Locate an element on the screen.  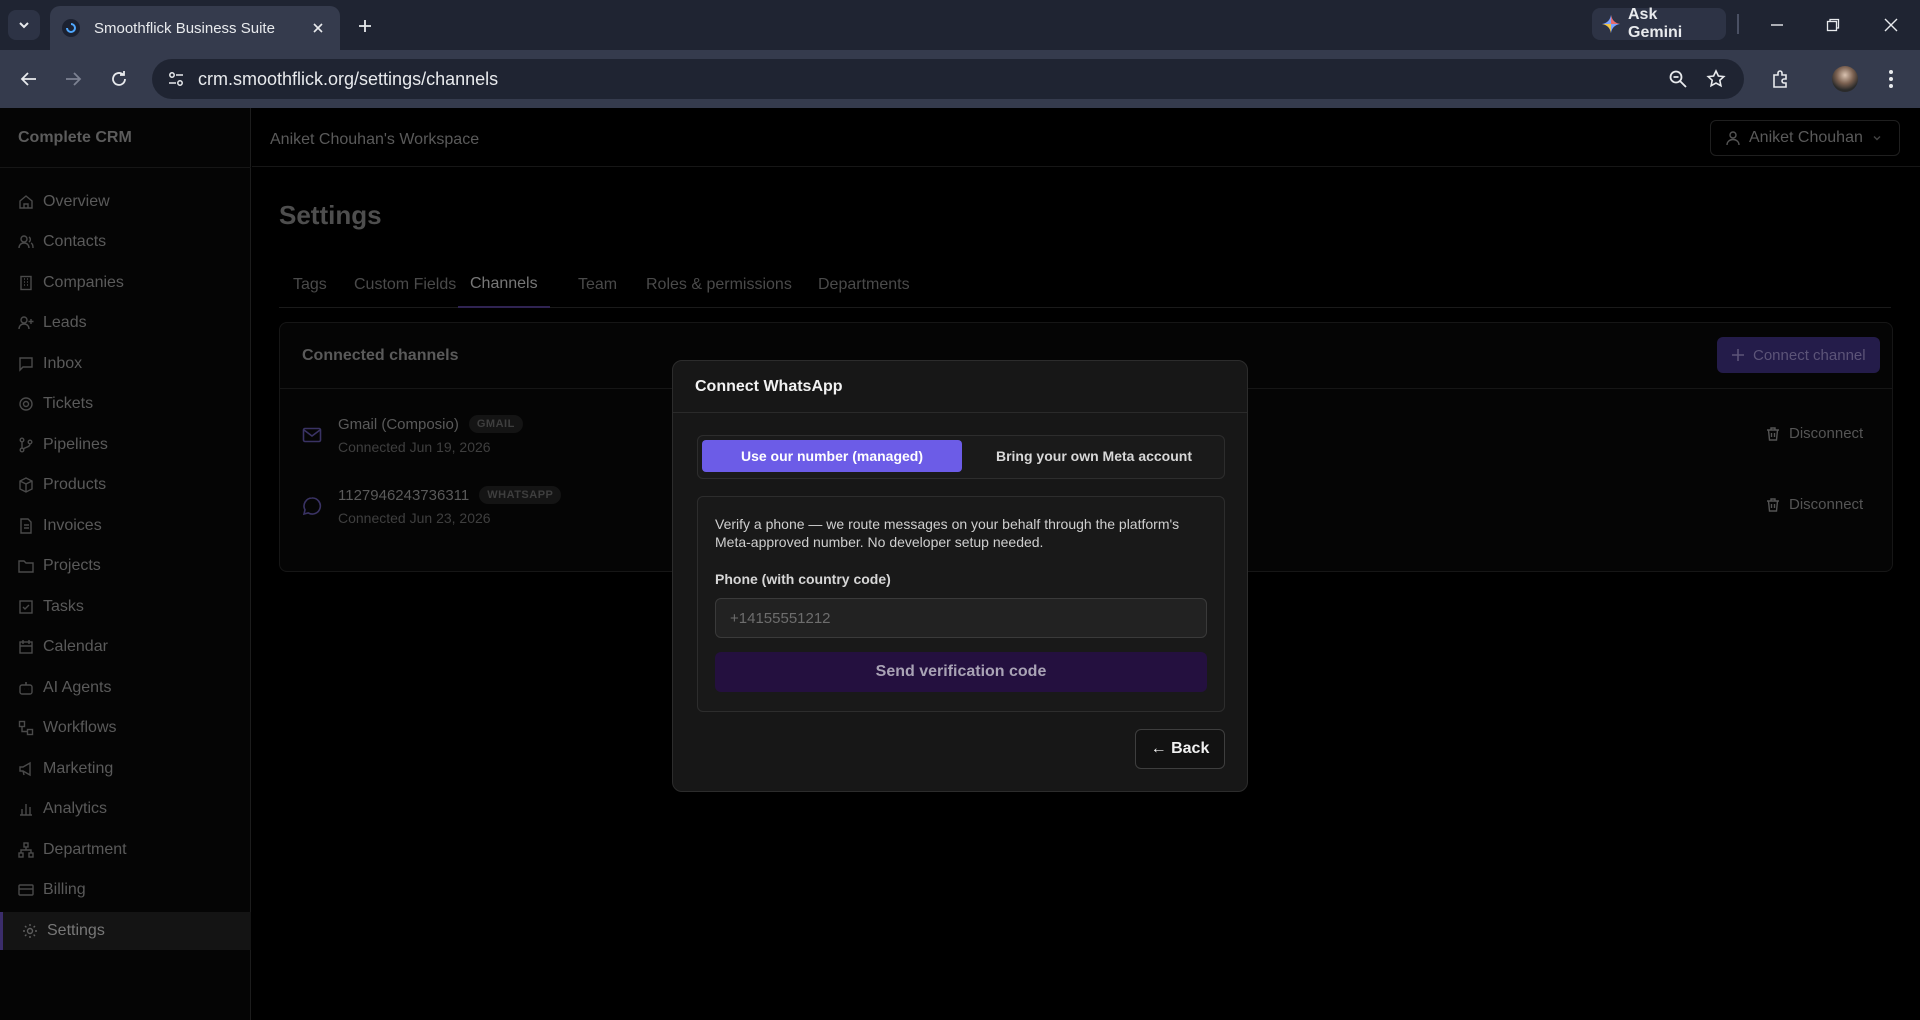
new-tab-button is located at coordinates (365, 26).